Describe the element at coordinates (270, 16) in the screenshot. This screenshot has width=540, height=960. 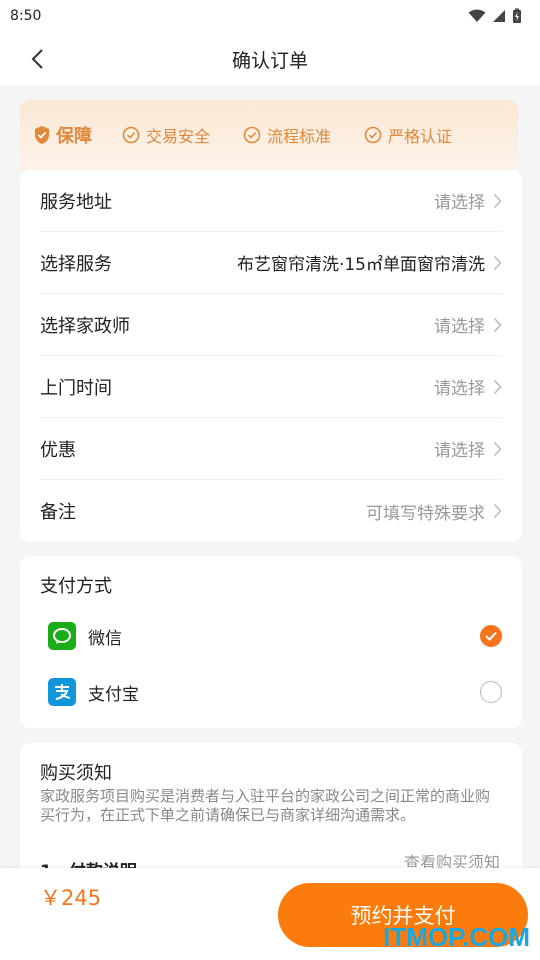
I see `status-bar: 8:50` at that location.